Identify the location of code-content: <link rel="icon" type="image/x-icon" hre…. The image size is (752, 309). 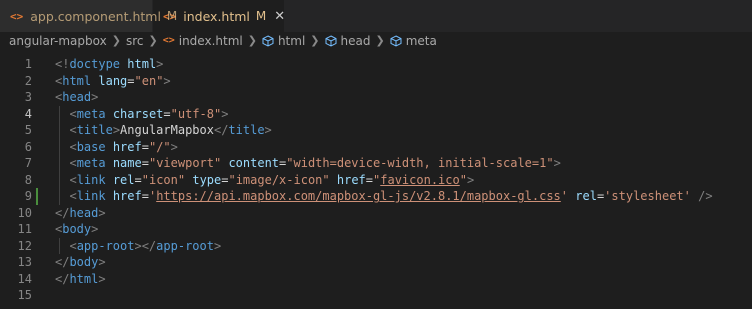
(264, 180).